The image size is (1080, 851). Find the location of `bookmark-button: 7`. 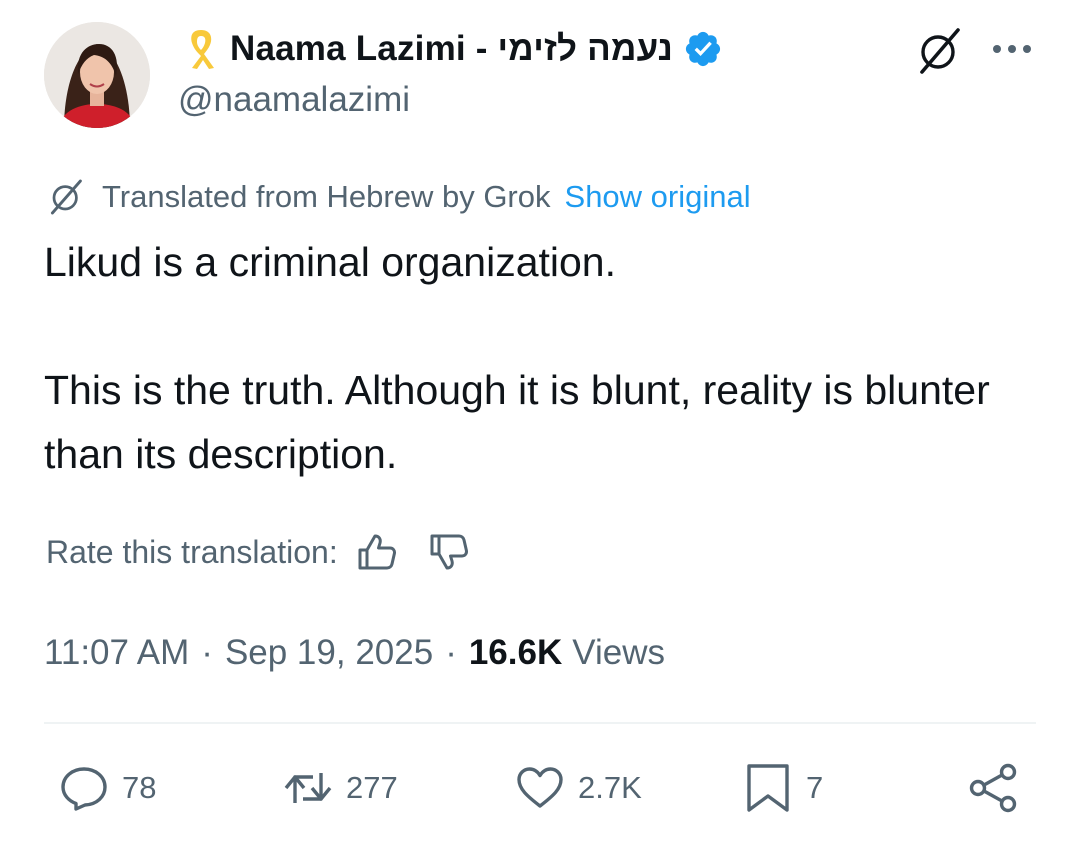

bookmark-button: 7 is located at coordinates (782, 788).